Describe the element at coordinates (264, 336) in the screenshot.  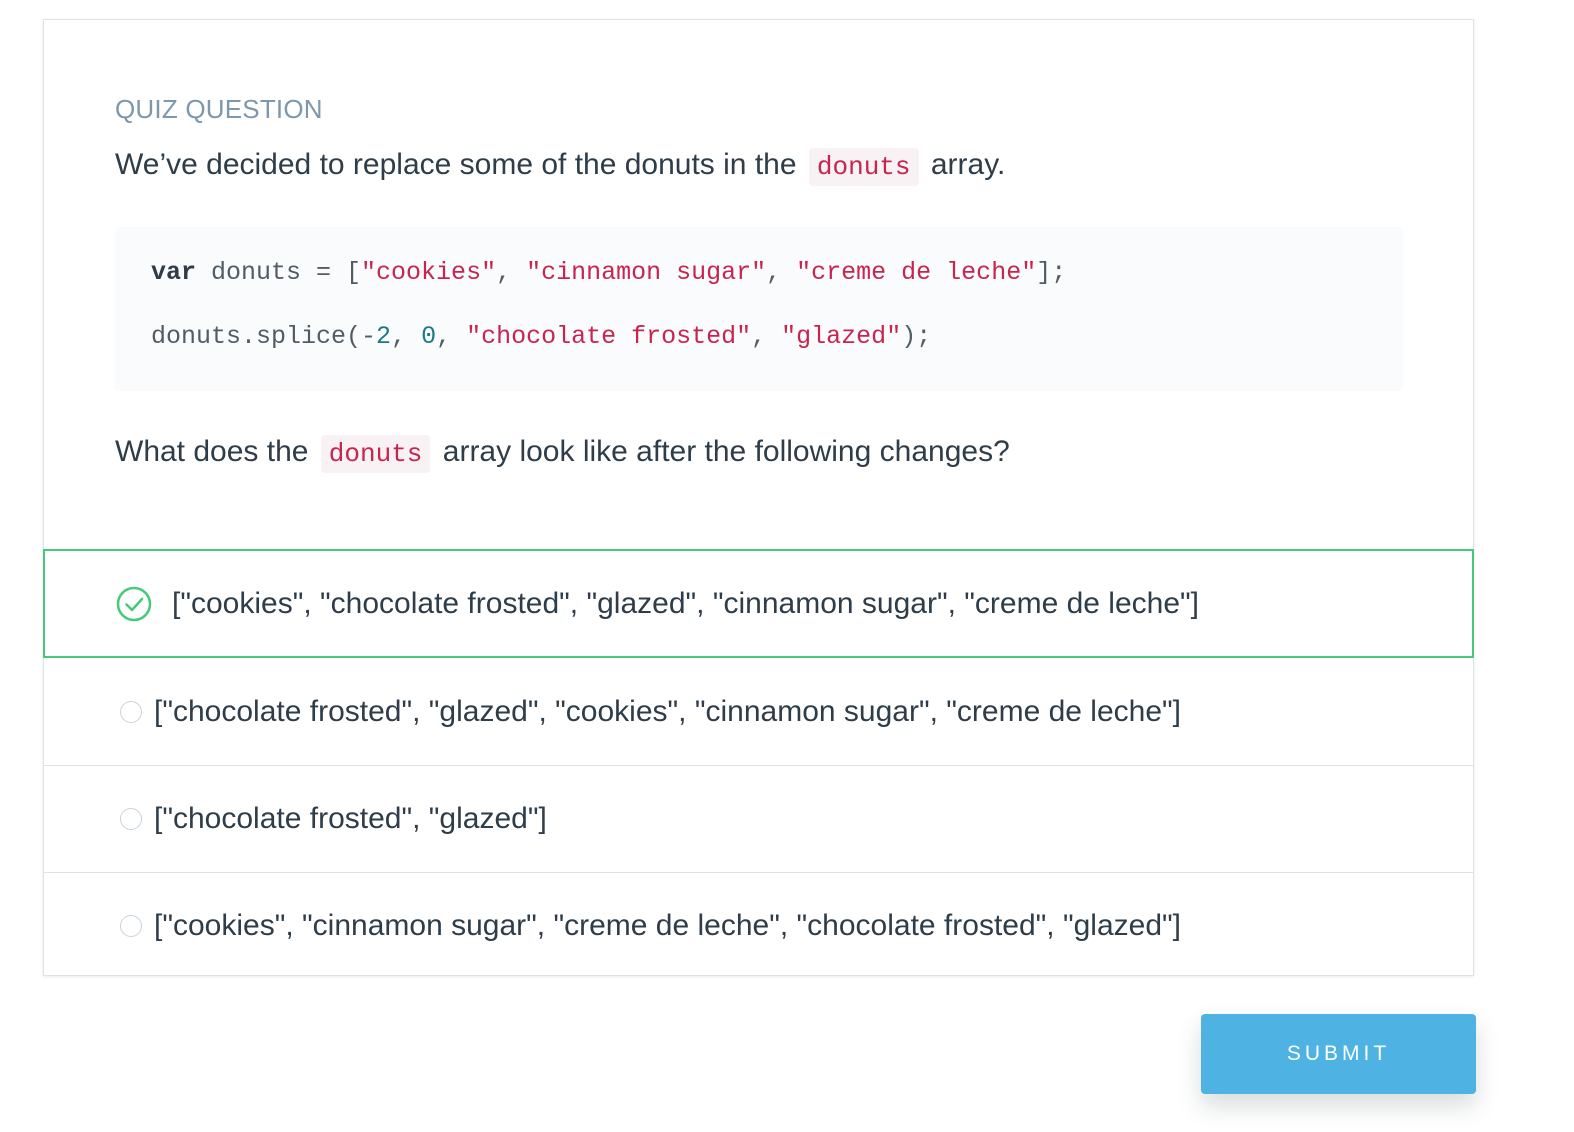
I see `code-text: donuts.splice(-` at that location.